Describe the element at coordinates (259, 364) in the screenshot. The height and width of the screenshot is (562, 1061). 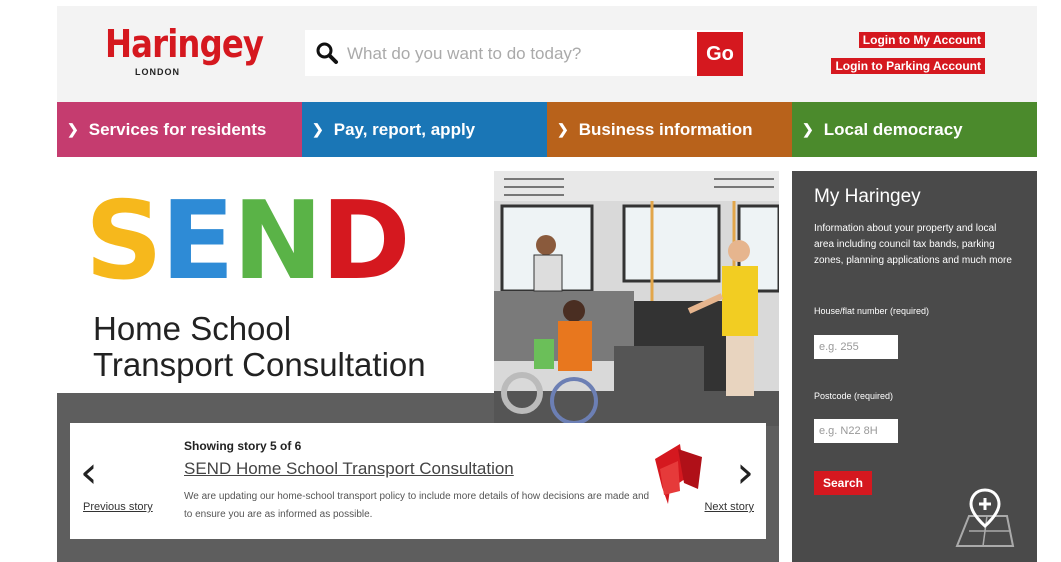
I see `hero-subtitle-line2: Transport Consultation` at that location.